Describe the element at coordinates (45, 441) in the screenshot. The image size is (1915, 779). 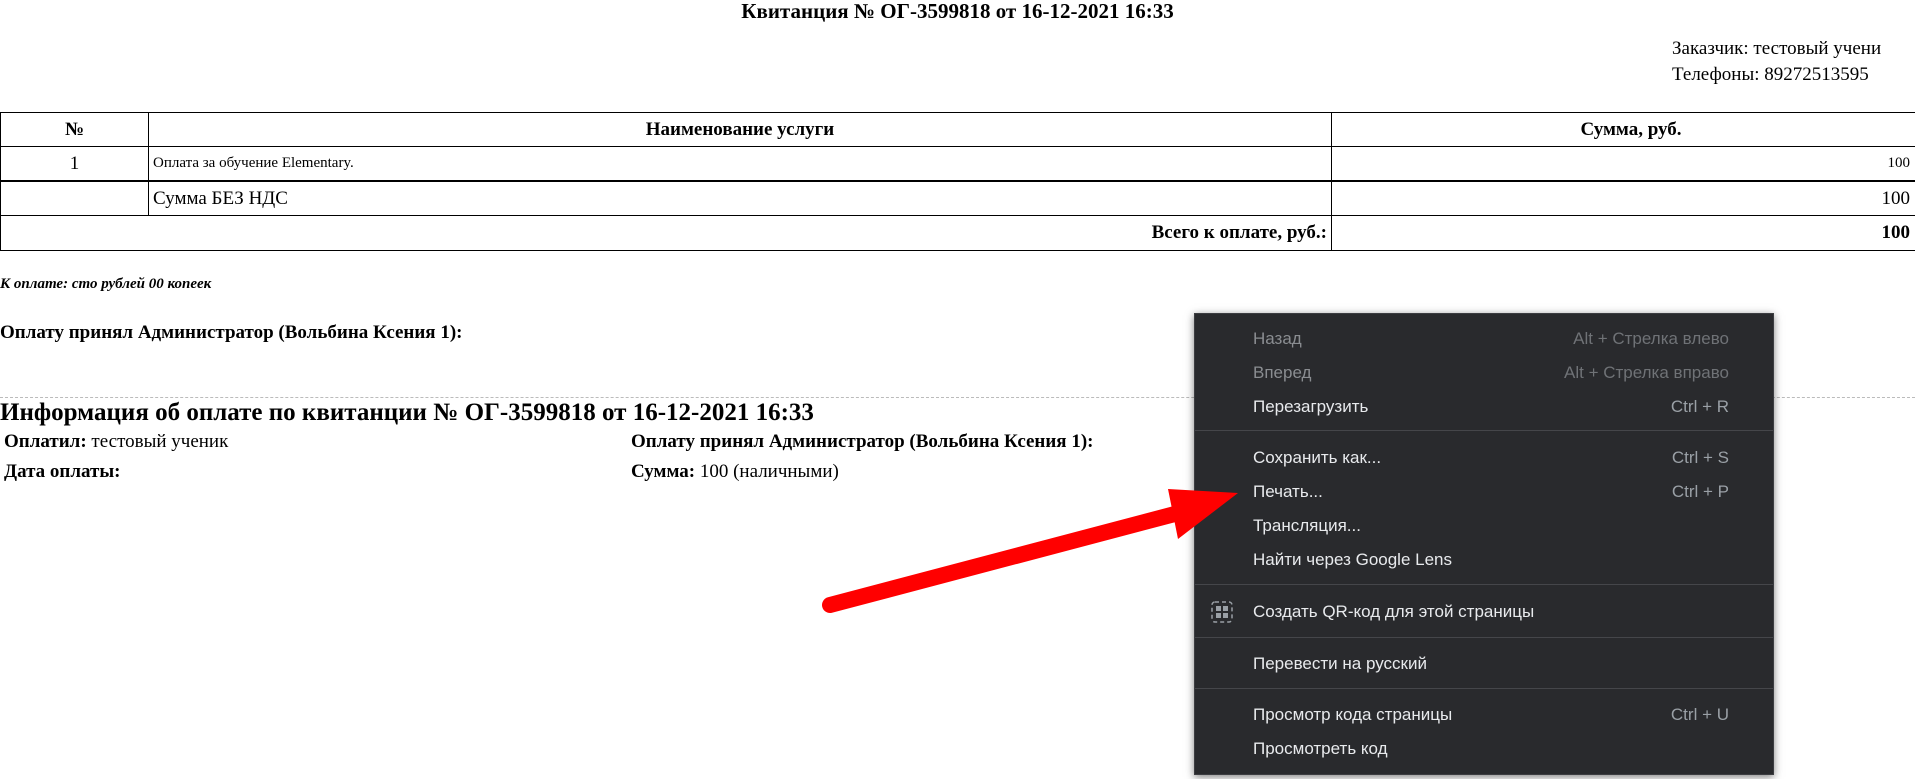
I see `payer-label: Оплатил:` at that location.